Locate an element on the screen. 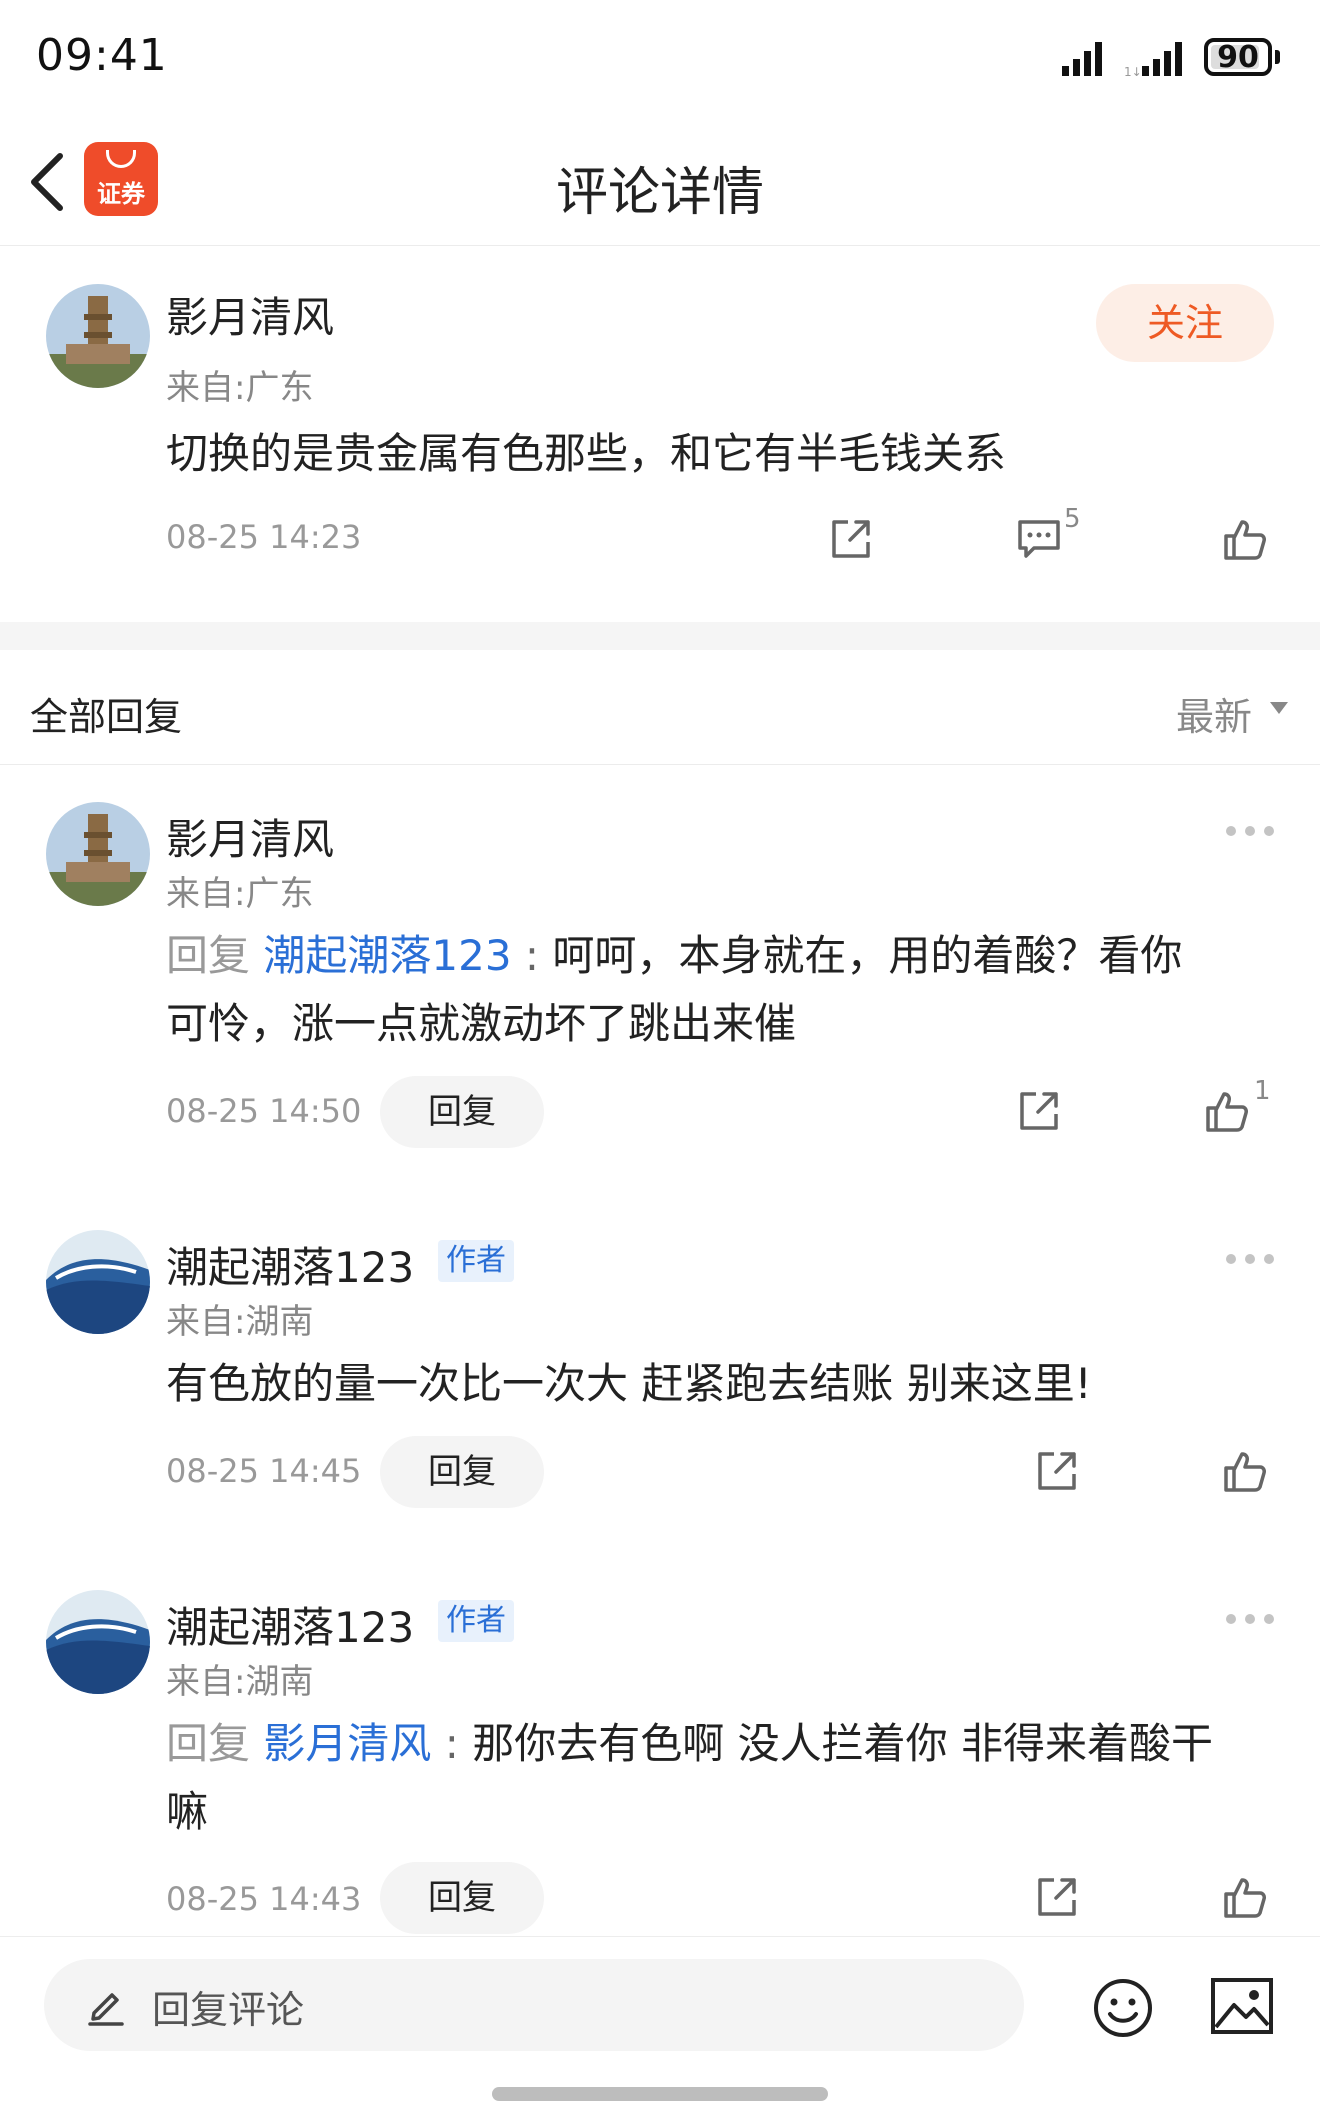 The height and width of the screenshot is (2120, 1320). signal-icon is located at coordinates (1082, 59).